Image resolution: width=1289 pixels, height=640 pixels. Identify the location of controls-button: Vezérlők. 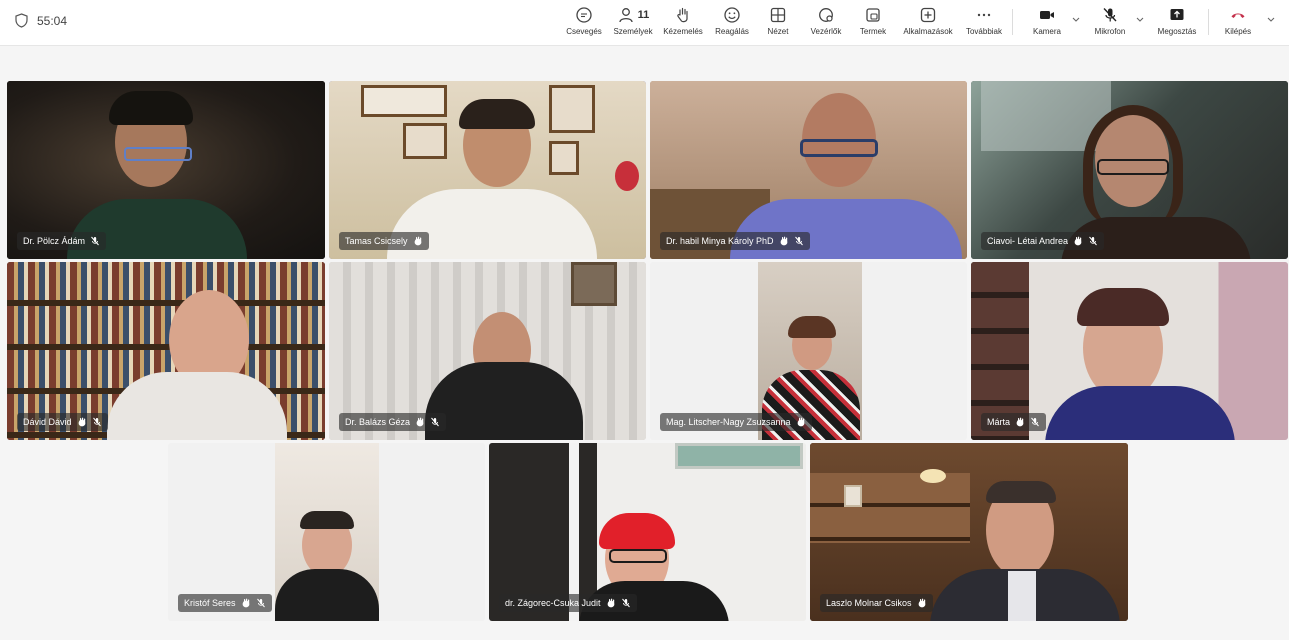
(826, 23).